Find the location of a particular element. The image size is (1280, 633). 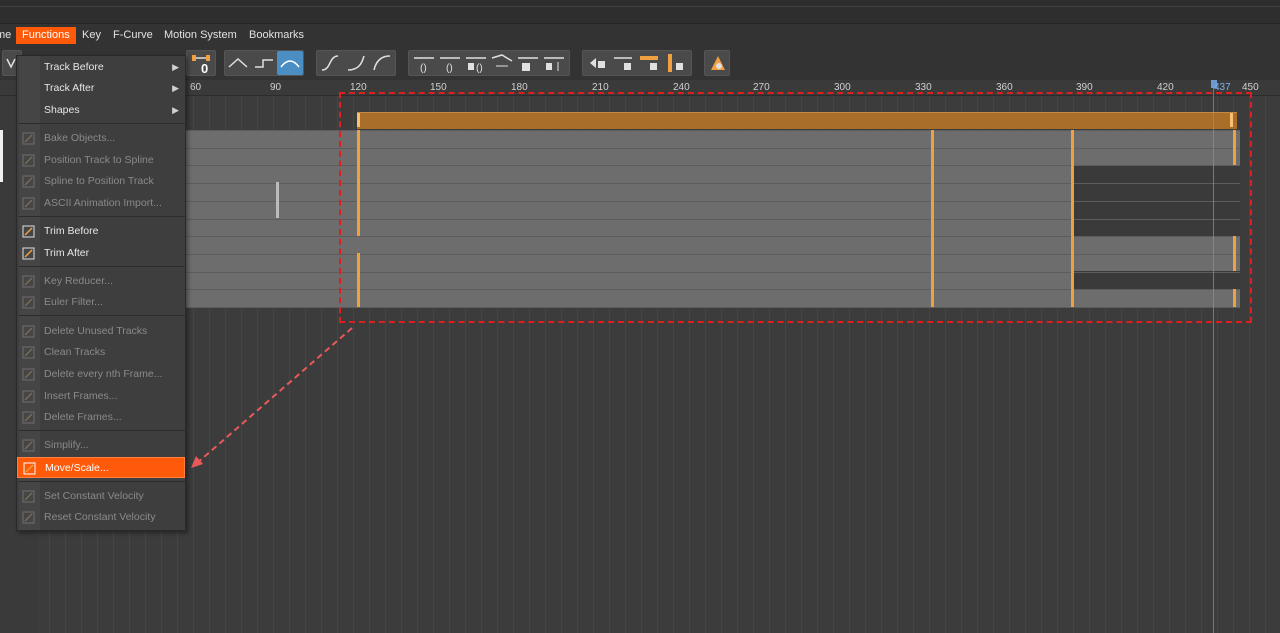

toolbar-group-tangents: () () () is located at coordinates (489, 63).